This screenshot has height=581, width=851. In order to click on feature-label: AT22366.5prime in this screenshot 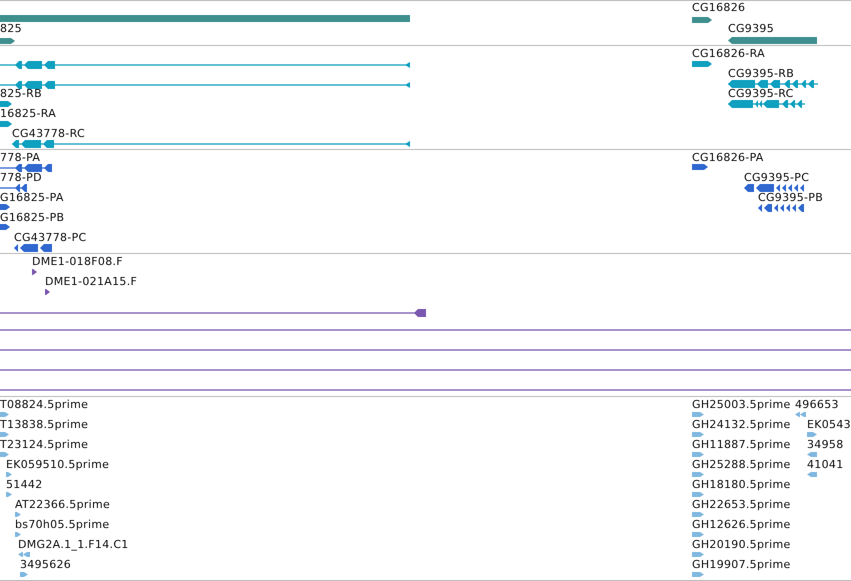, I will do `click(62, 505)`.